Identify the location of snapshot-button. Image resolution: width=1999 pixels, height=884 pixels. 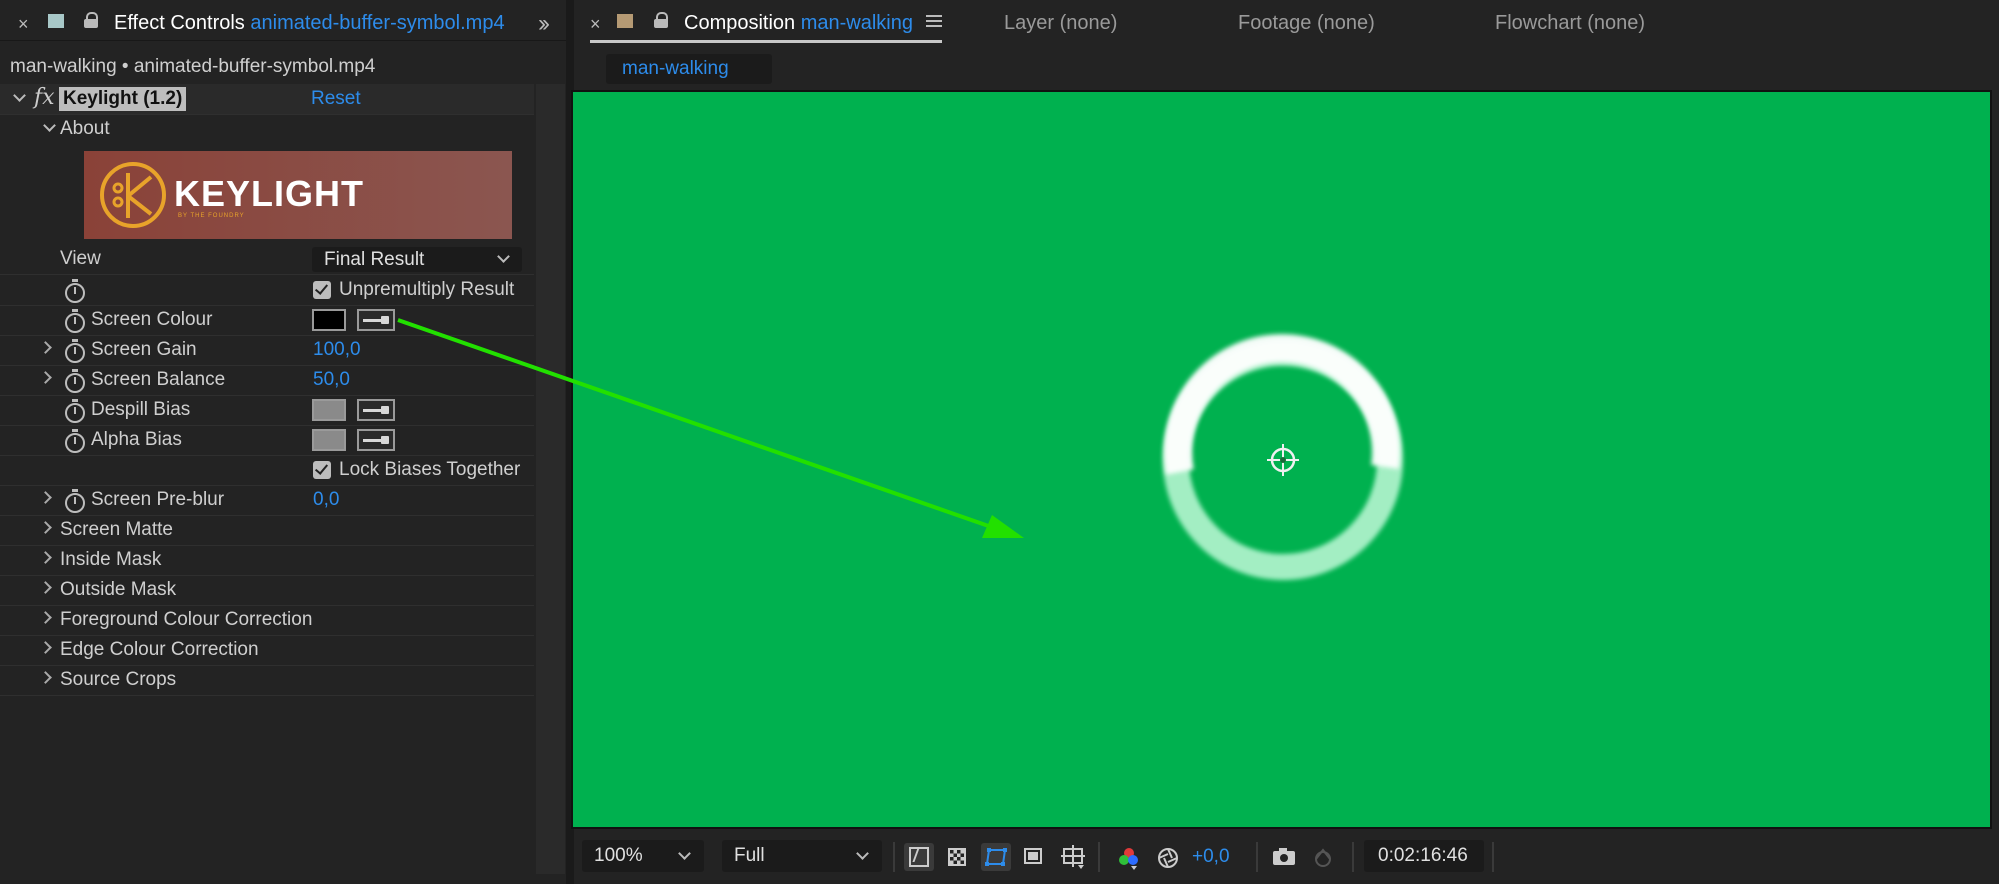
(1285, 857).